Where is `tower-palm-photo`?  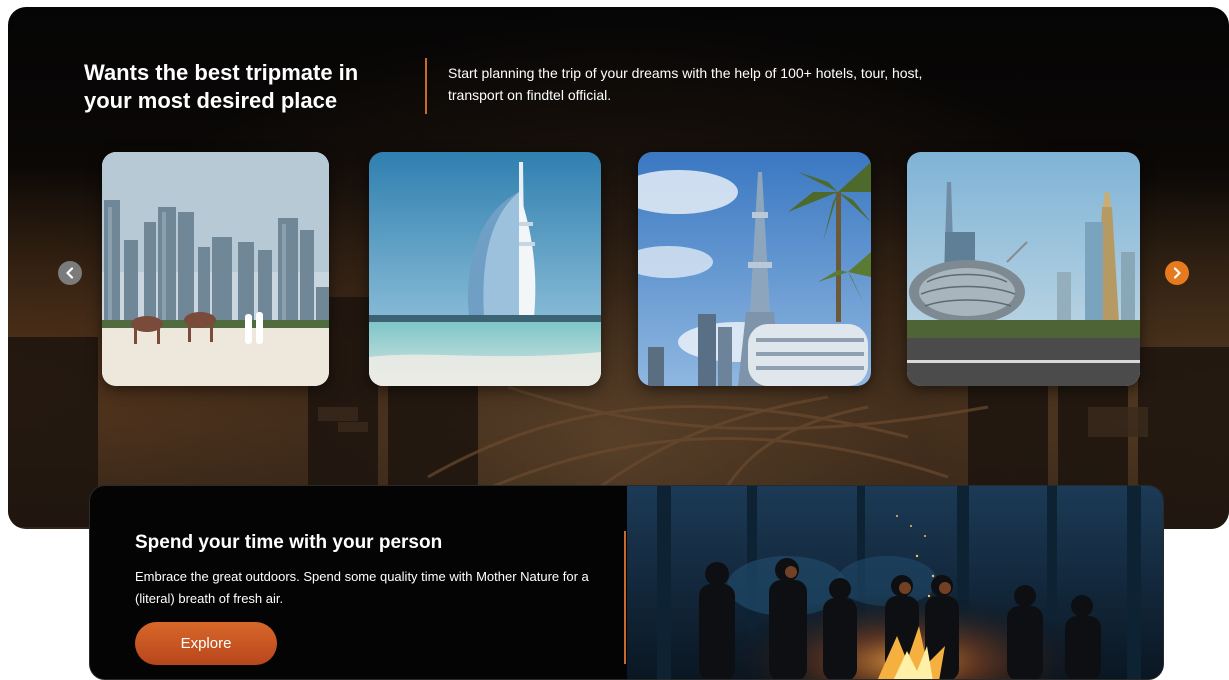
tower-palm-photo is located at coordinates (754, 269).